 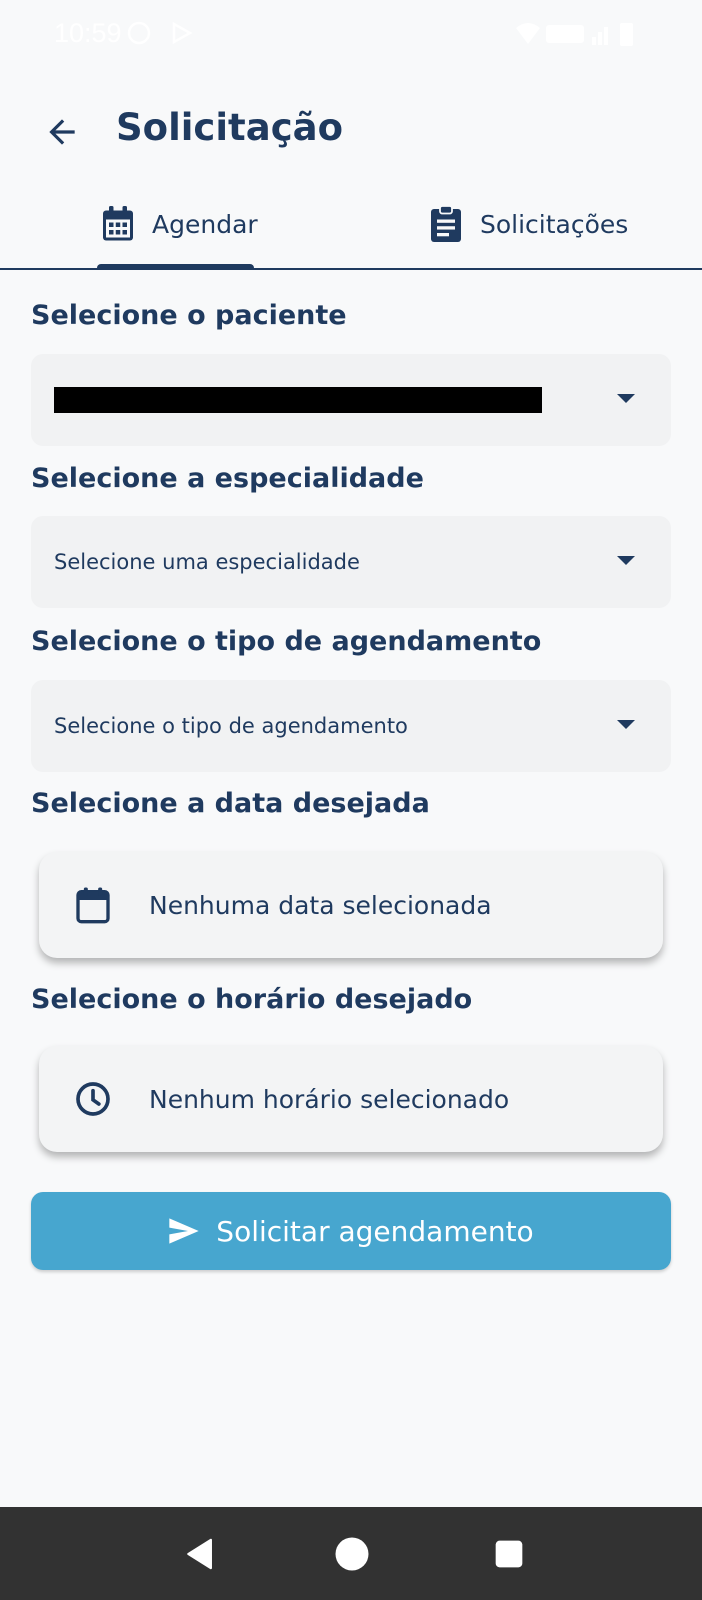 I want to click on tab-indicator, so click(x=175, y=267).